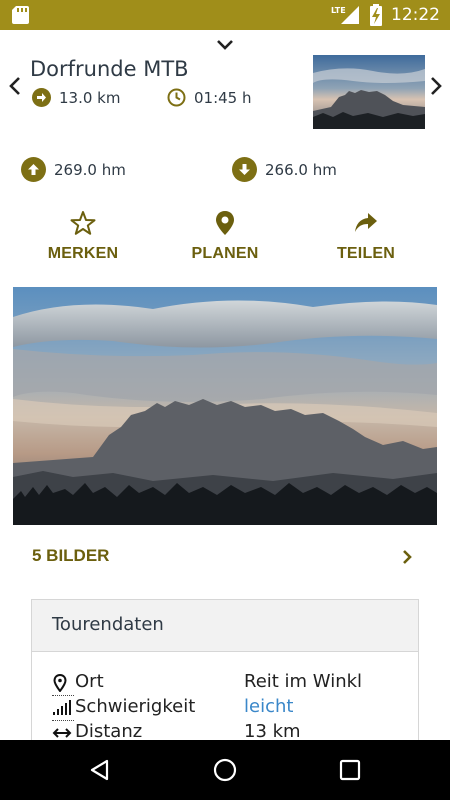 This screenshot has width=450, height=800. Describe the element at coordinates (232, 708) in the screenshot. I see `tour-data-row-schwierigkeit: Schwierigkeit leicht` at that location.